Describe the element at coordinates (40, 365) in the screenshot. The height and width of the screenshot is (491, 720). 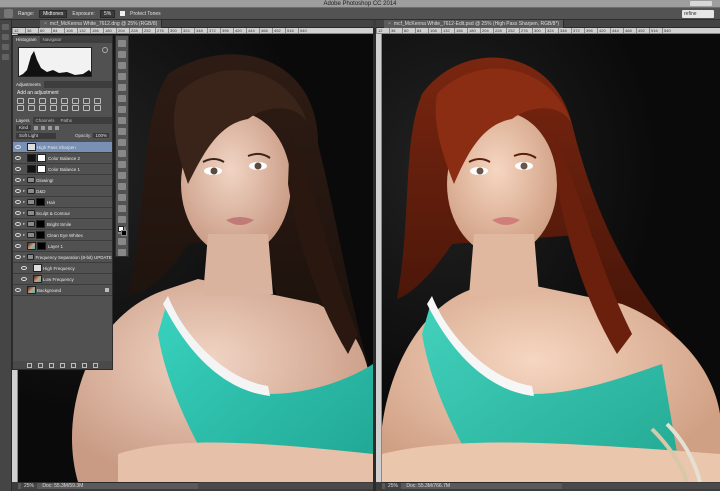
I see `fx-icon` at that location.